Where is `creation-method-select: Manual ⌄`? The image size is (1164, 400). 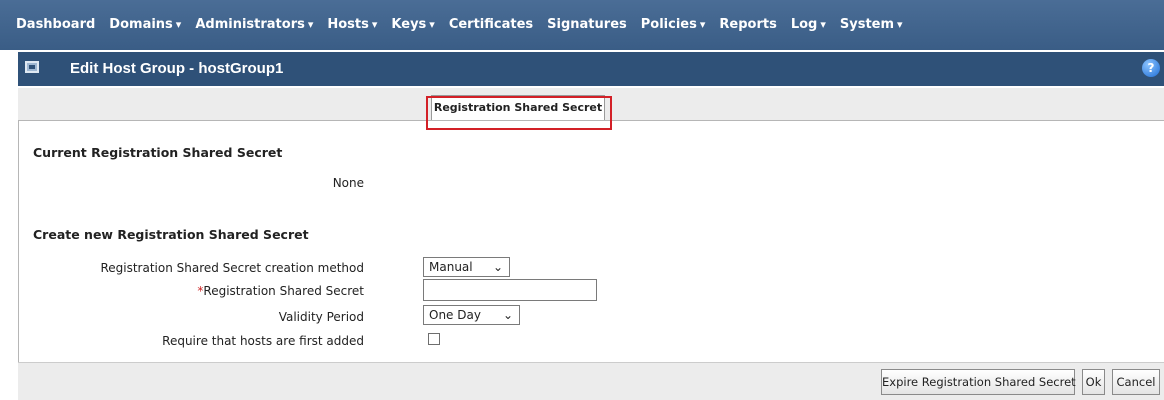 creation-method-select: Manual ⌄ is located at coordinates (466, 267).